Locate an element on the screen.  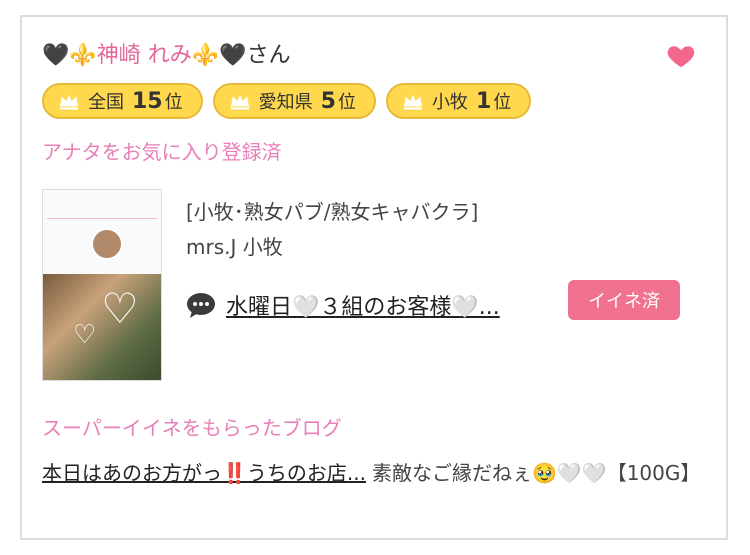
super-iine-comment: 素敵なご縁だねぇ🥹🤍🤍【100G】 is located at coordinates (536, 473).